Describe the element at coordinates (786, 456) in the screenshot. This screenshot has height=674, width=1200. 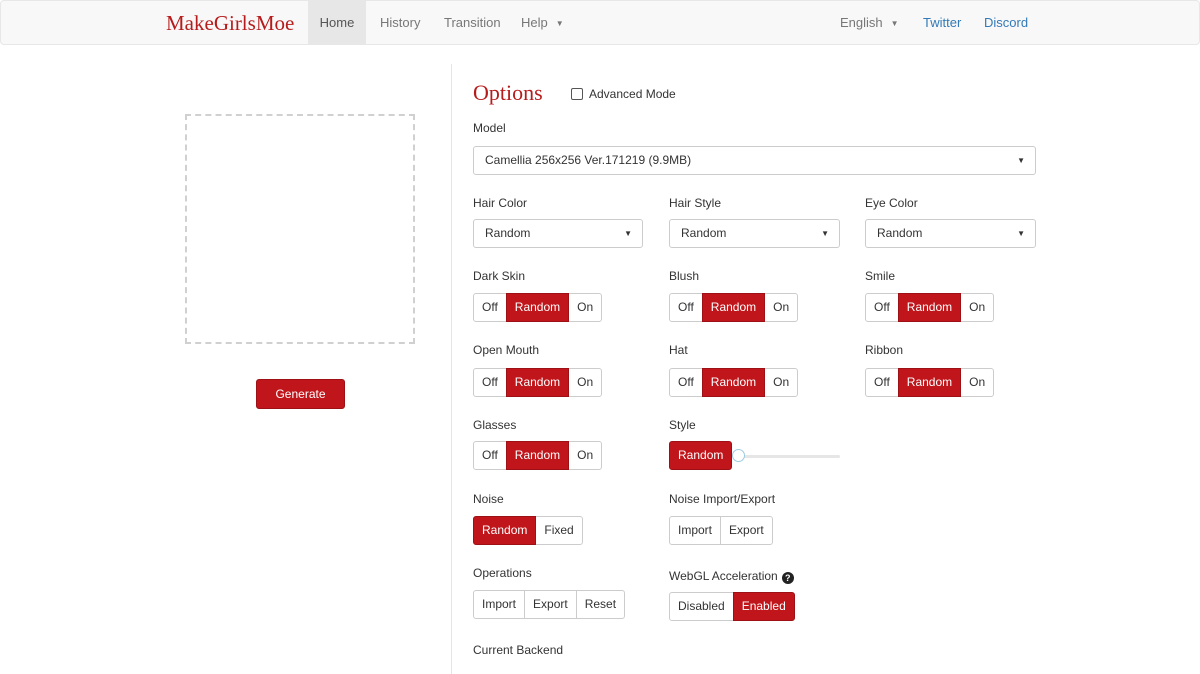
I see `style-slider-track` at that location.